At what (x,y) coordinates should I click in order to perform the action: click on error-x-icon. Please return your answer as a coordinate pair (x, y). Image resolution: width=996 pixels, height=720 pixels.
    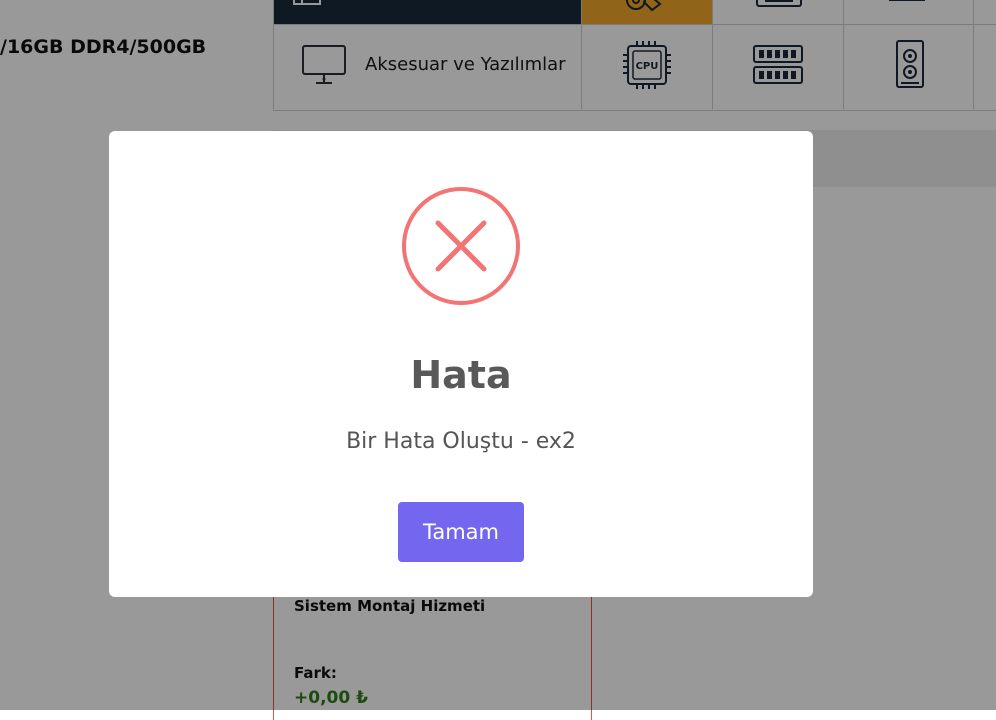
    Looking at the image, I should click on (461, 246).